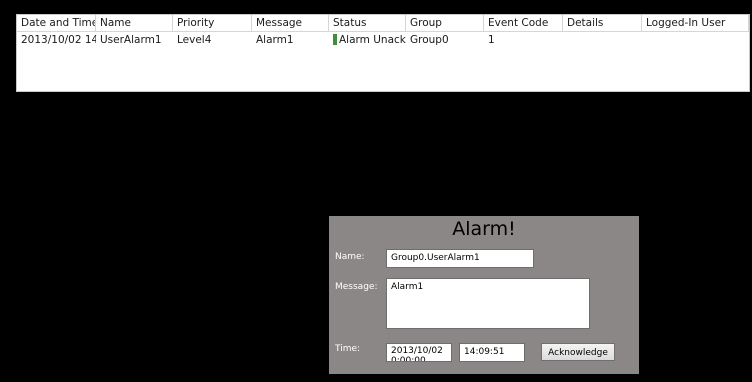 The image size is (752, 382). What do you see at coordinates (335, 39) in the screenshot?
I see `status-indicator-icon` at bounding box center [335, 39].